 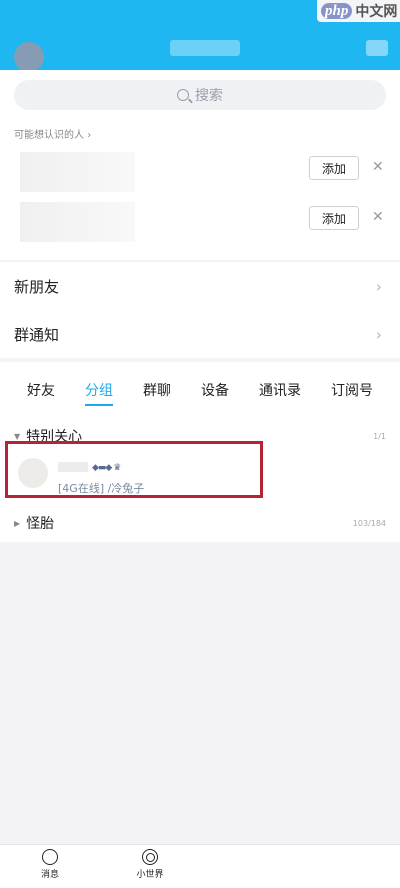 What do you see at coordinates (379, 436) in the screenshot?
I see `group-count: 1/1` at bounding box center [379, 436].